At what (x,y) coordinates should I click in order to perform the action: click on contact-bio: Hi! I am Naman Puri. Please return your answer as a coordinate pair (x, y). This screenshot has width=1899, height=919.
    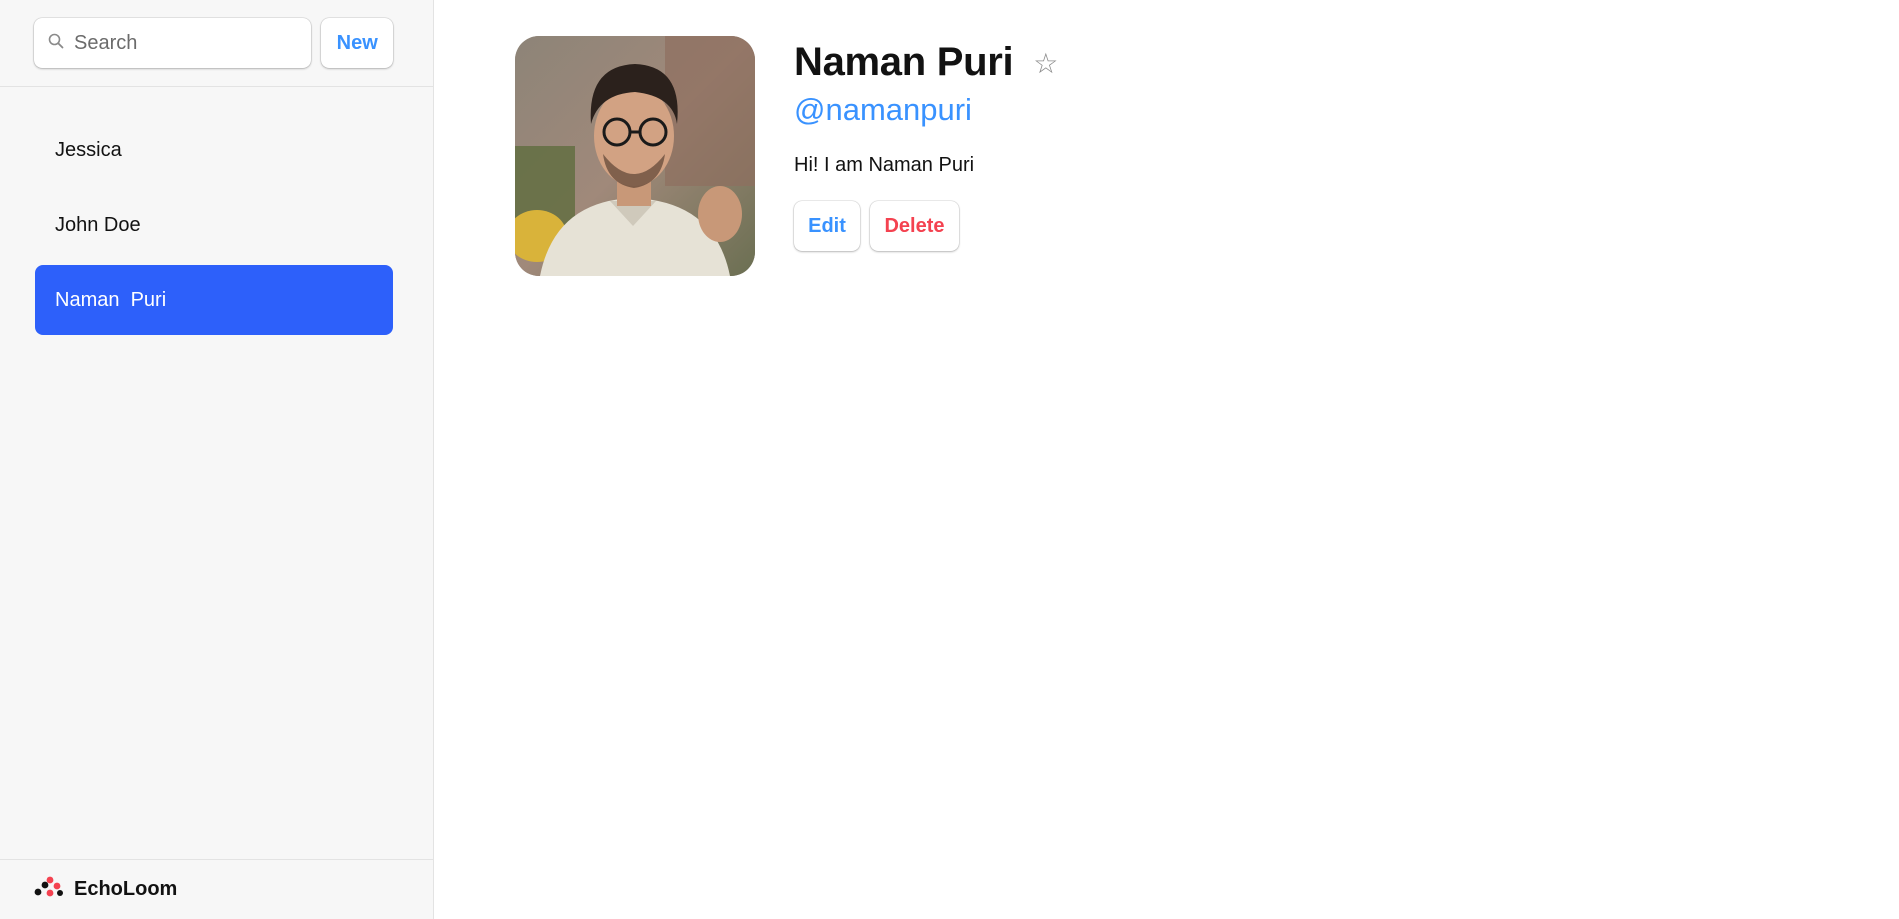
    Looking at the image, I should click on (884, 165).